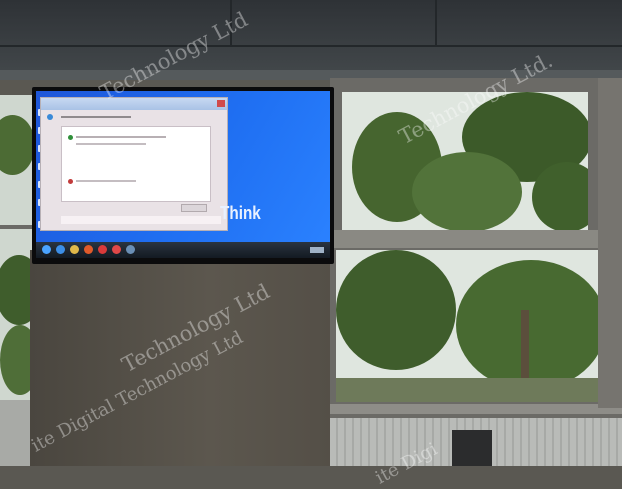  I want to click on dialog-footer, so click(141, 220).